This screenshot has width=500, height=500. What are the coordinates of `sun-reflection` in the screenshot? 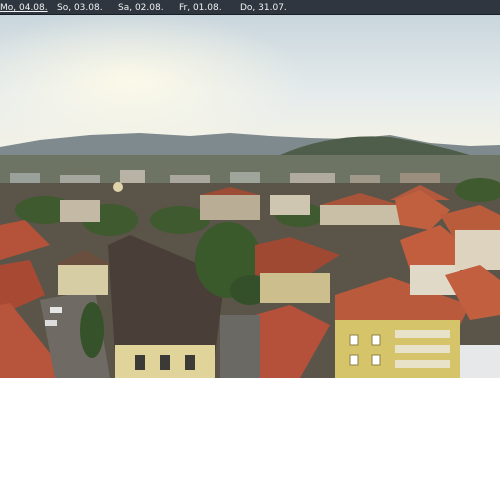 It's located at (118, 187).